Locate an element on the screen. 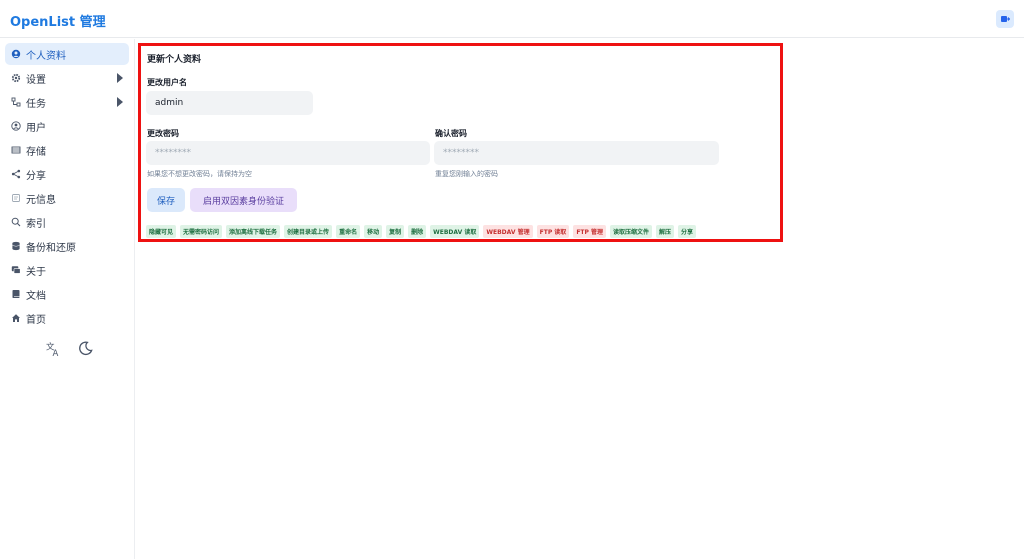 The height and width of the screenshot is (559, 1024). sidebar-item-docs: 文档 is located at coordinates (67, 294).